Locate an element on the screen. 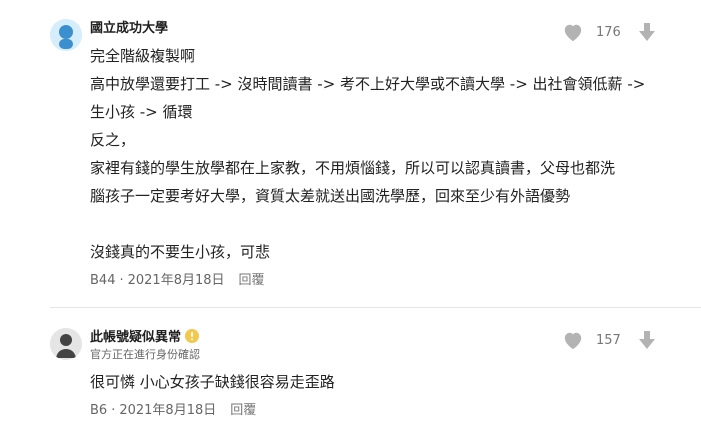 This screenshot has height=428, width=701. comment-actions: 157 is located at coordinates (609, 340).